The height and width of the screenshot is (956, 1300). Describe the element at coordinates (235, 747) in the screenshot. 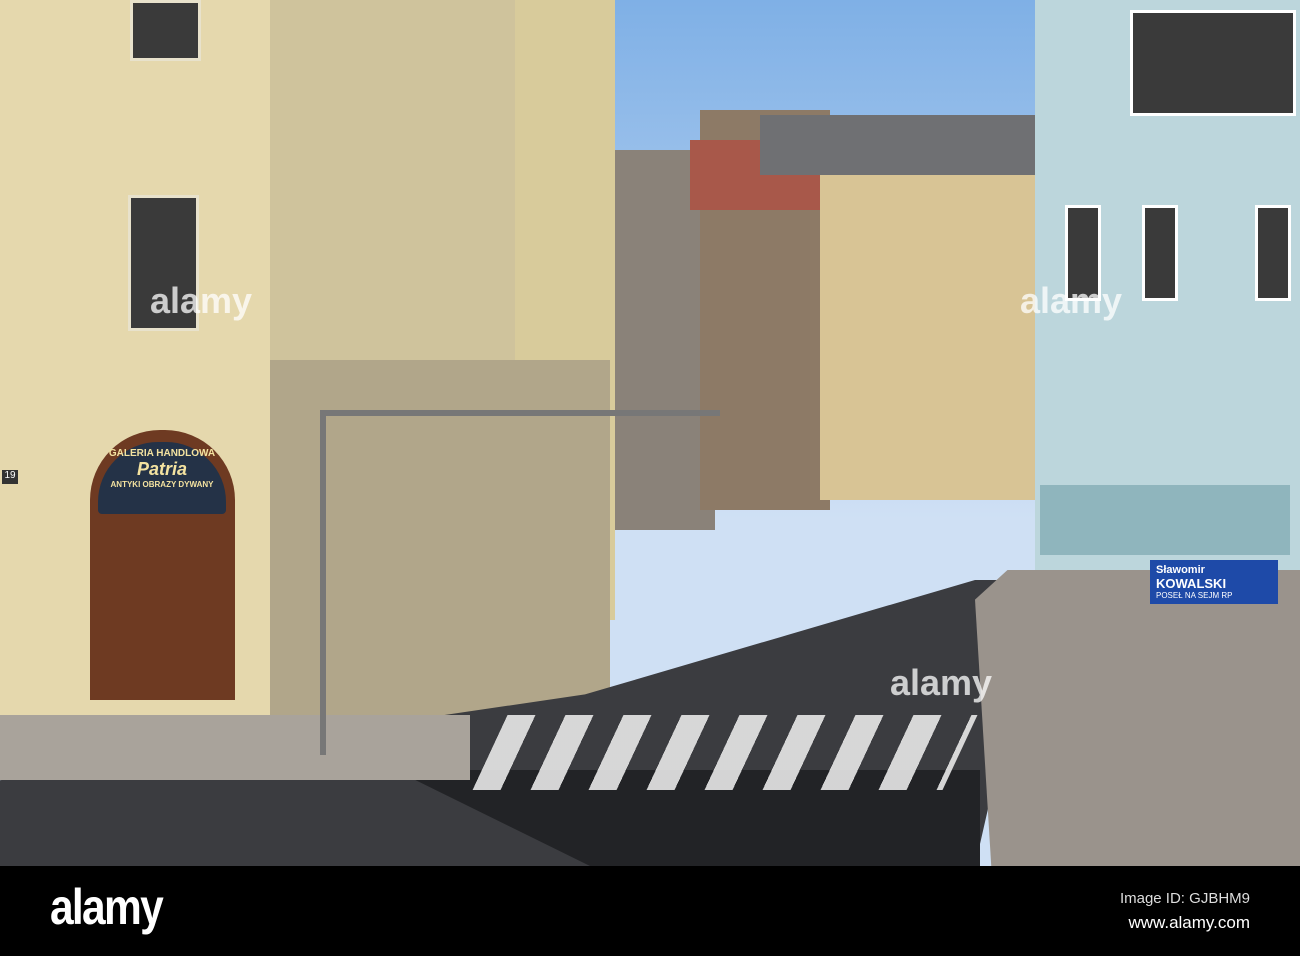

I see `left-sidewalk` at that location.